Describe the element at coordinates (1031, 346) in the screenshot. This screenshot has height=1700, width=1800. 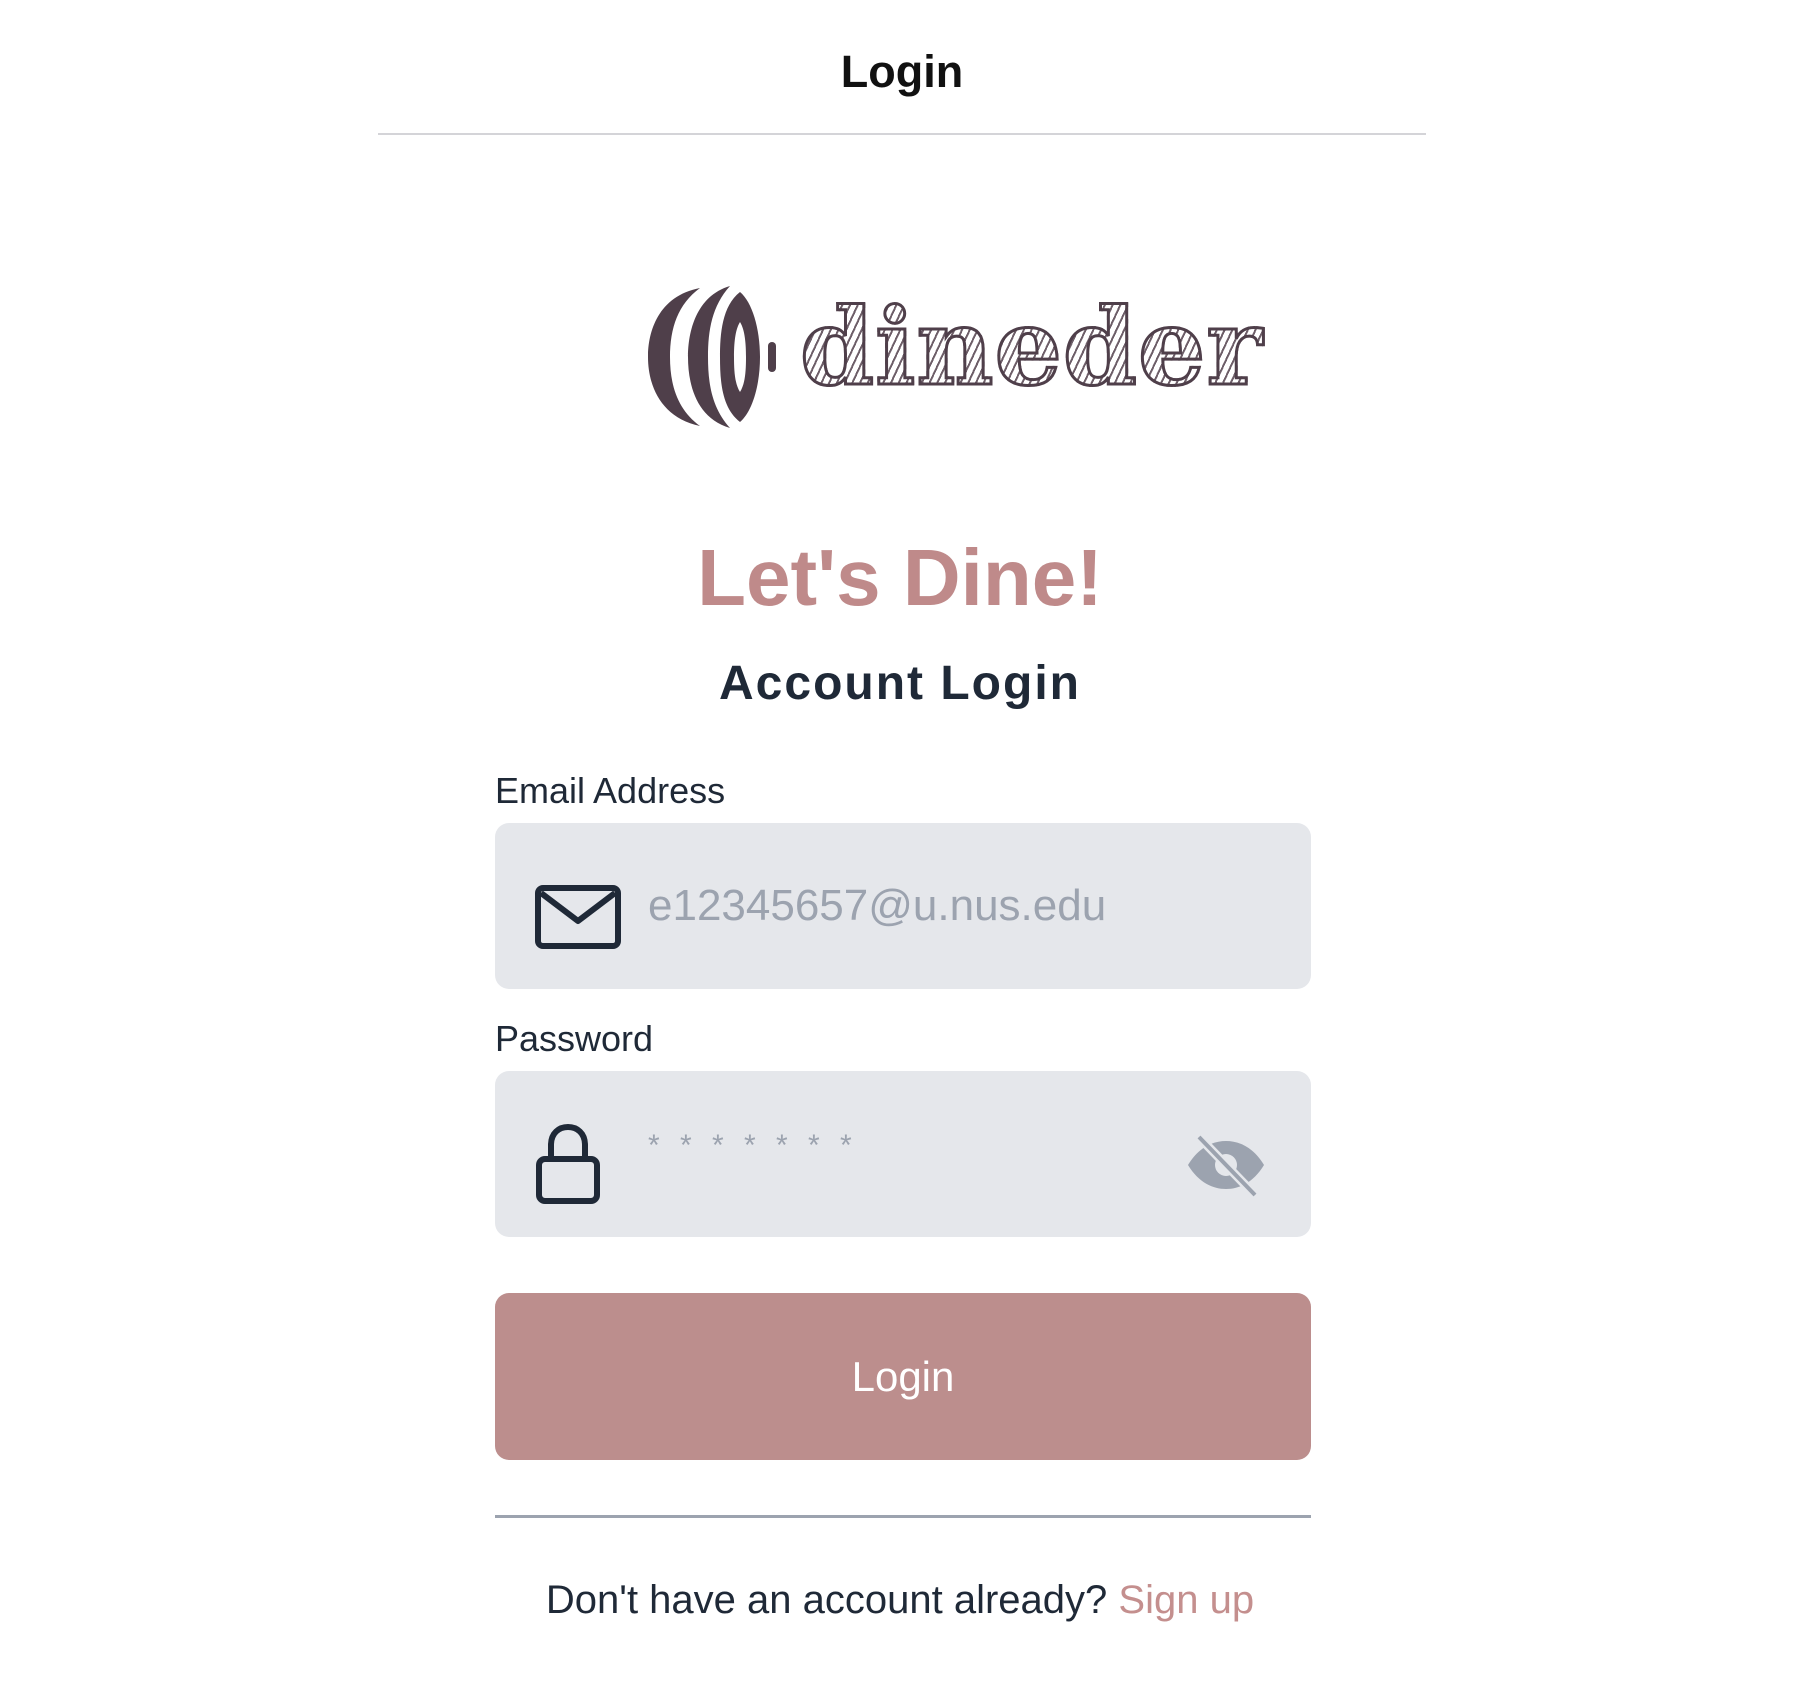
I see `brand-wordmark: dineder` at that location.